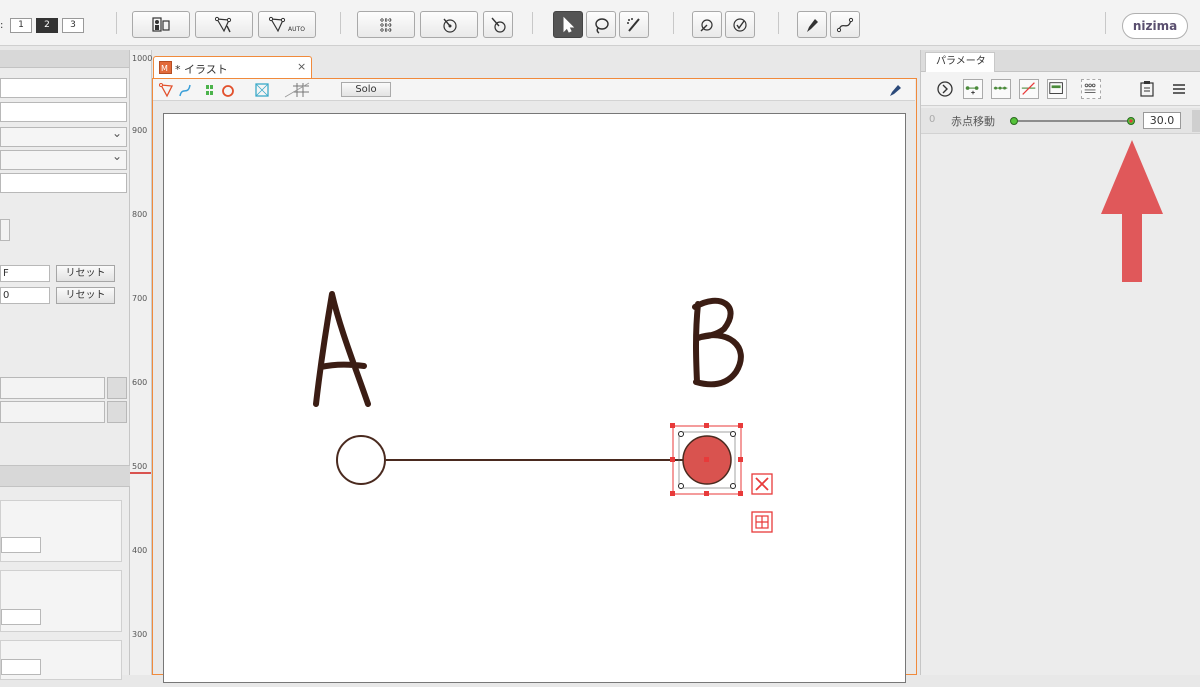  I want to click on document-toolbar: Solo, so click(534, 90).